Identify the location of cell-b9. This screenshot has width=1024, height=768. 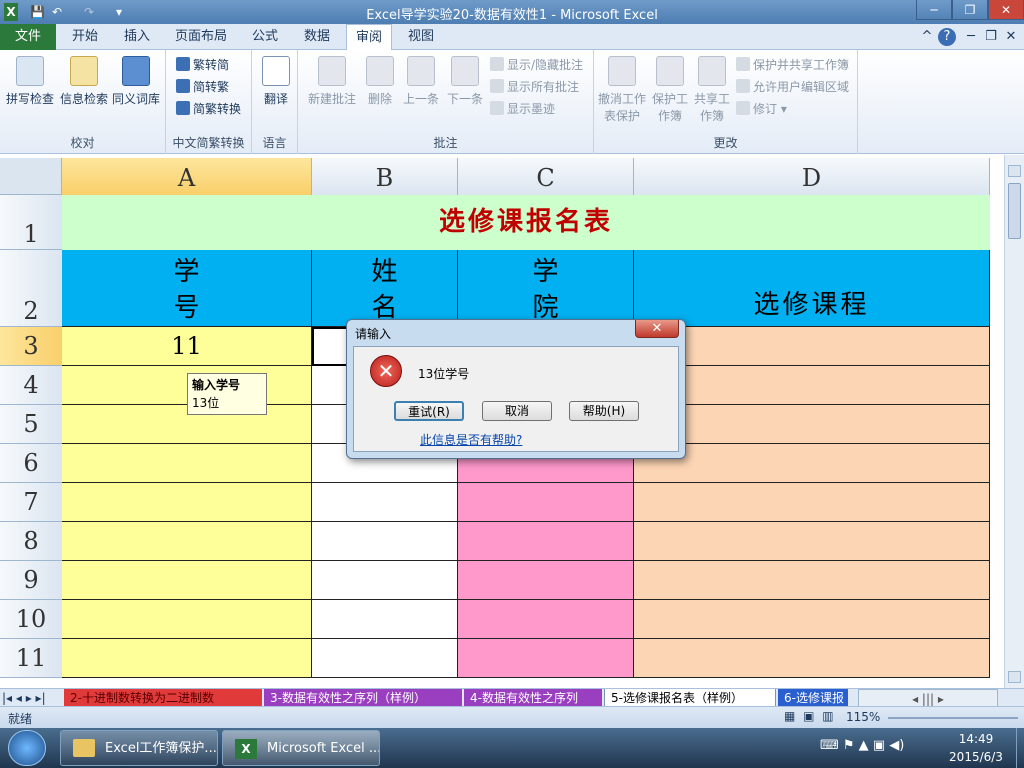
(385, 580).